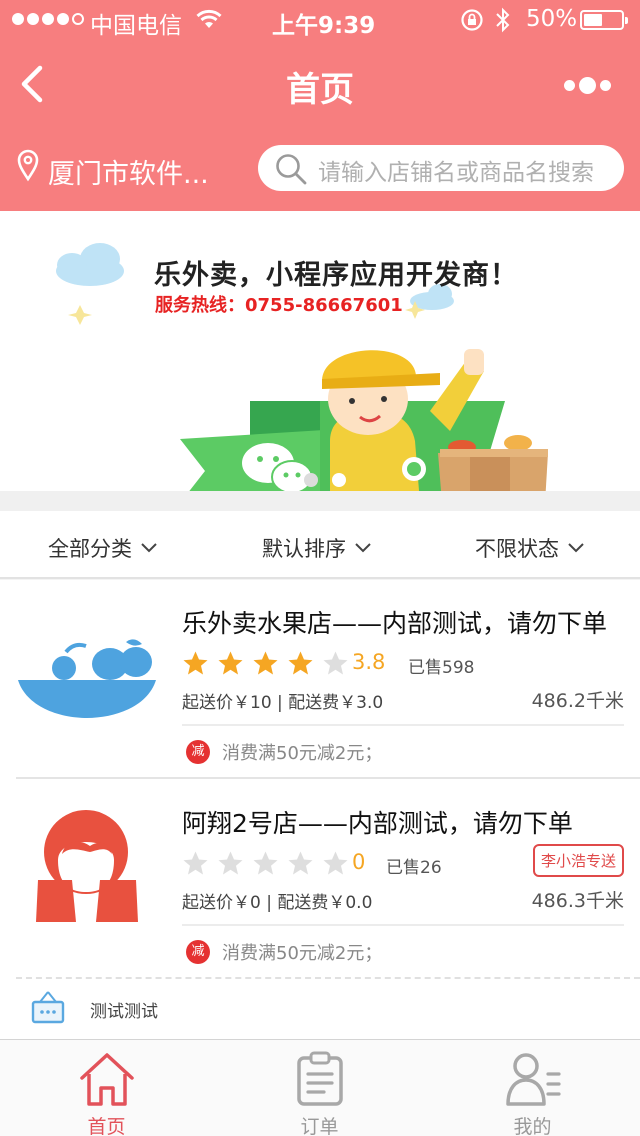 Image resolution: width=640 pixels, height=1136 pixels. What do you see at coordinates (136, 26) in the screenshot?
I see `carrier-name: 中国电信` at bounding box center [136, 26].